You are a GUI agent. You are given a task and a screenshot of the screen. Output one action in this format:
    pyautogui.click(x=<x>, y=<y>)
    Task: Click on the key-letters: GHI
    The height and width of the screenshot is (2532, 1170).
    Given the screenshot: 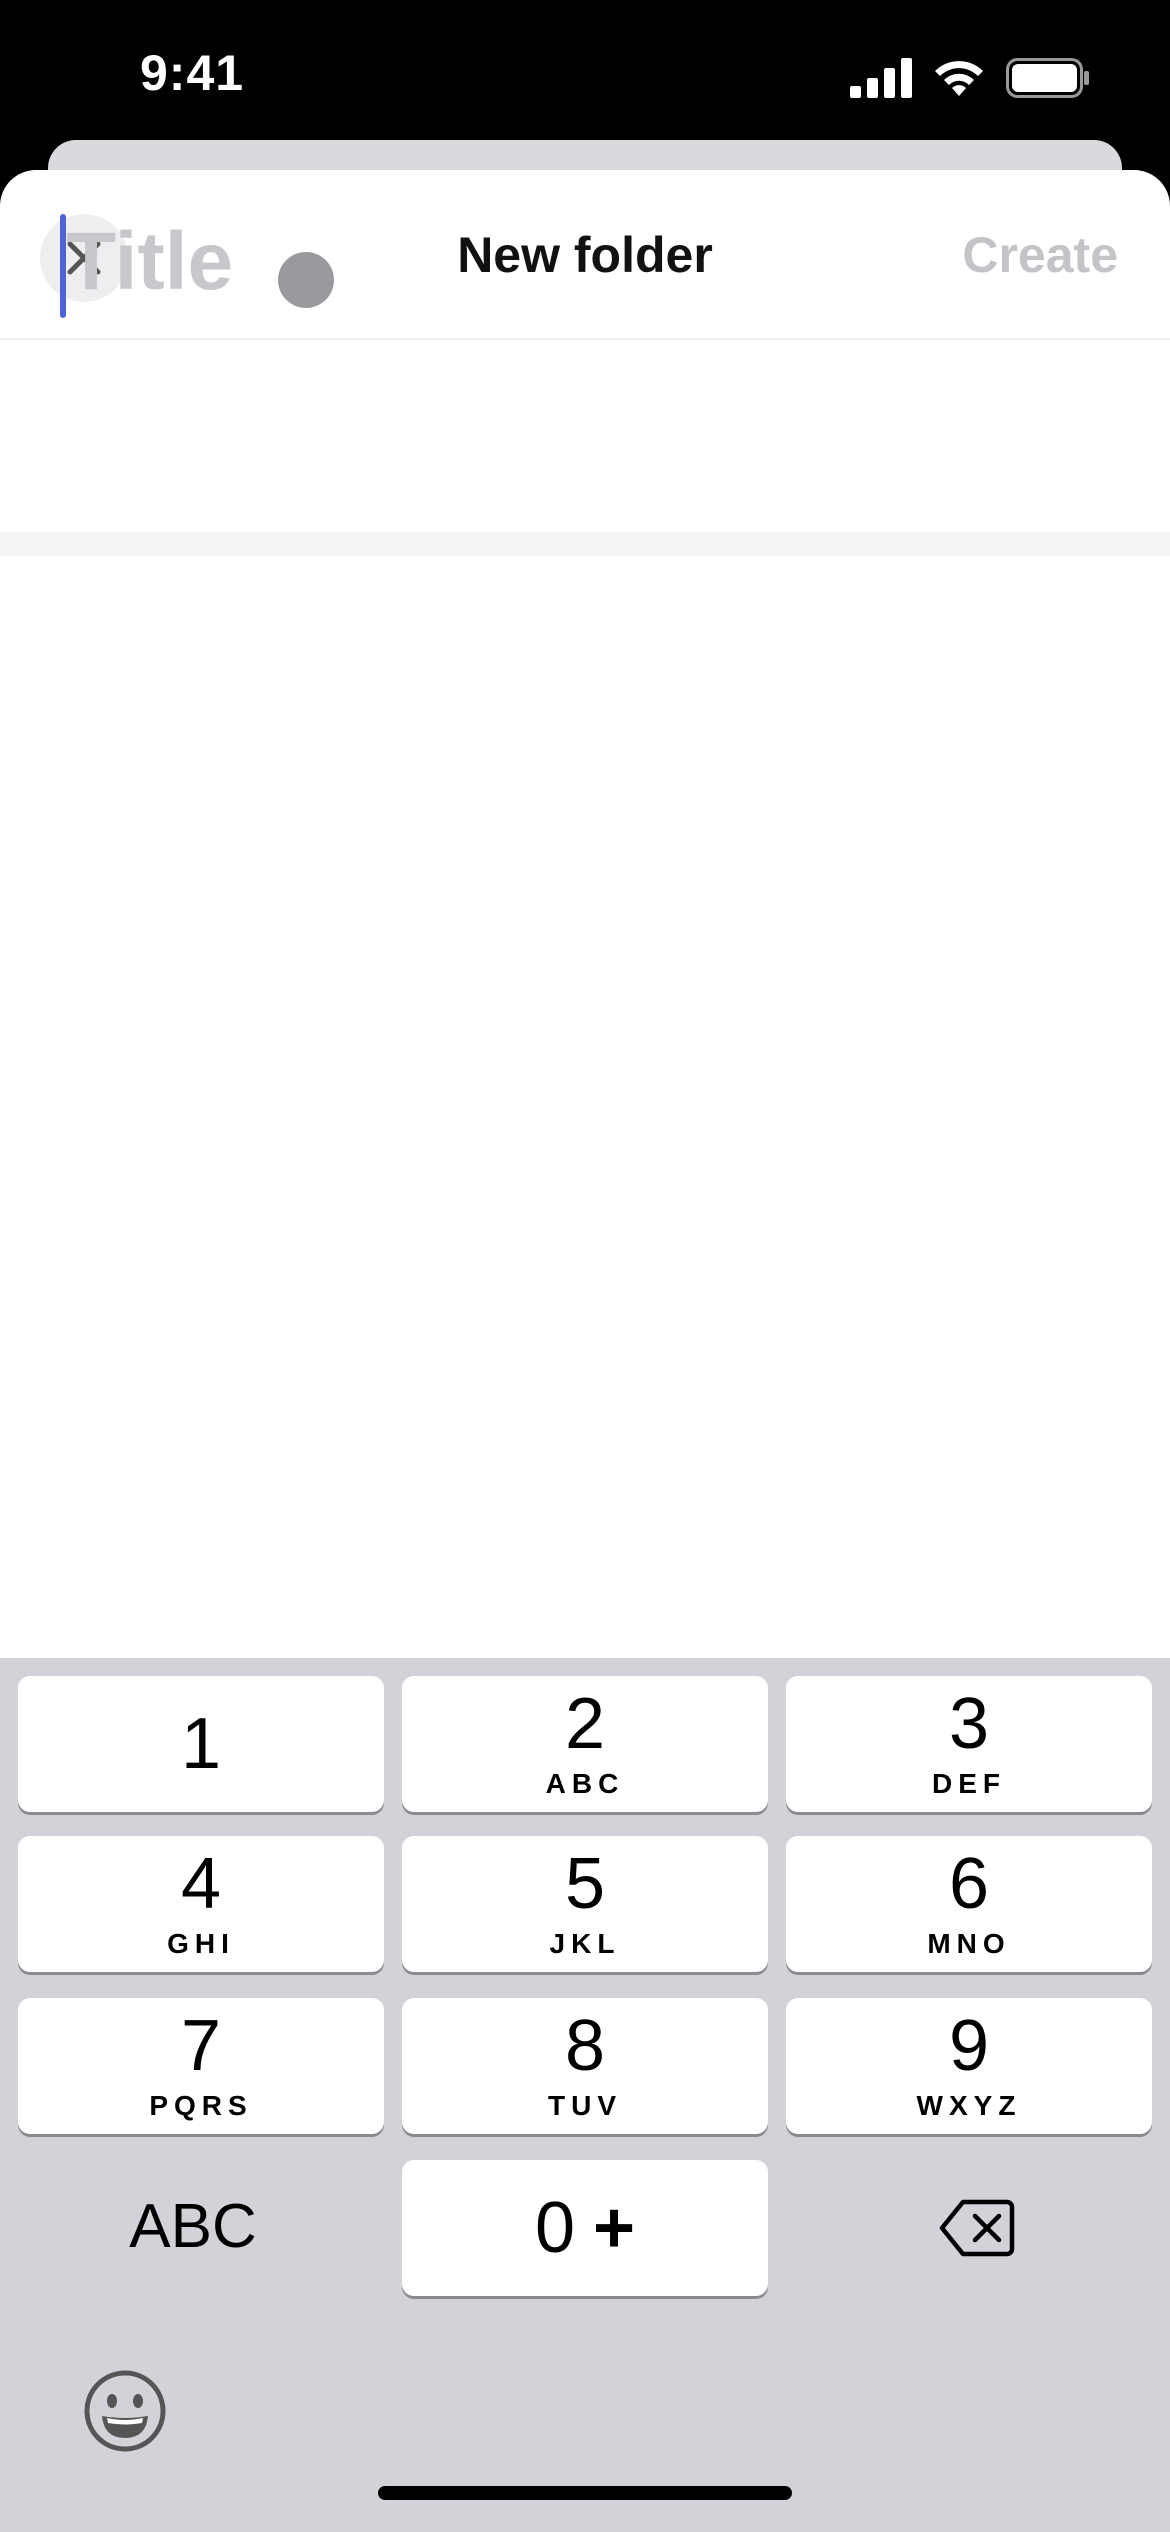 What is the action you would take?
    pyautogui.click(x=201, y=1943)
    